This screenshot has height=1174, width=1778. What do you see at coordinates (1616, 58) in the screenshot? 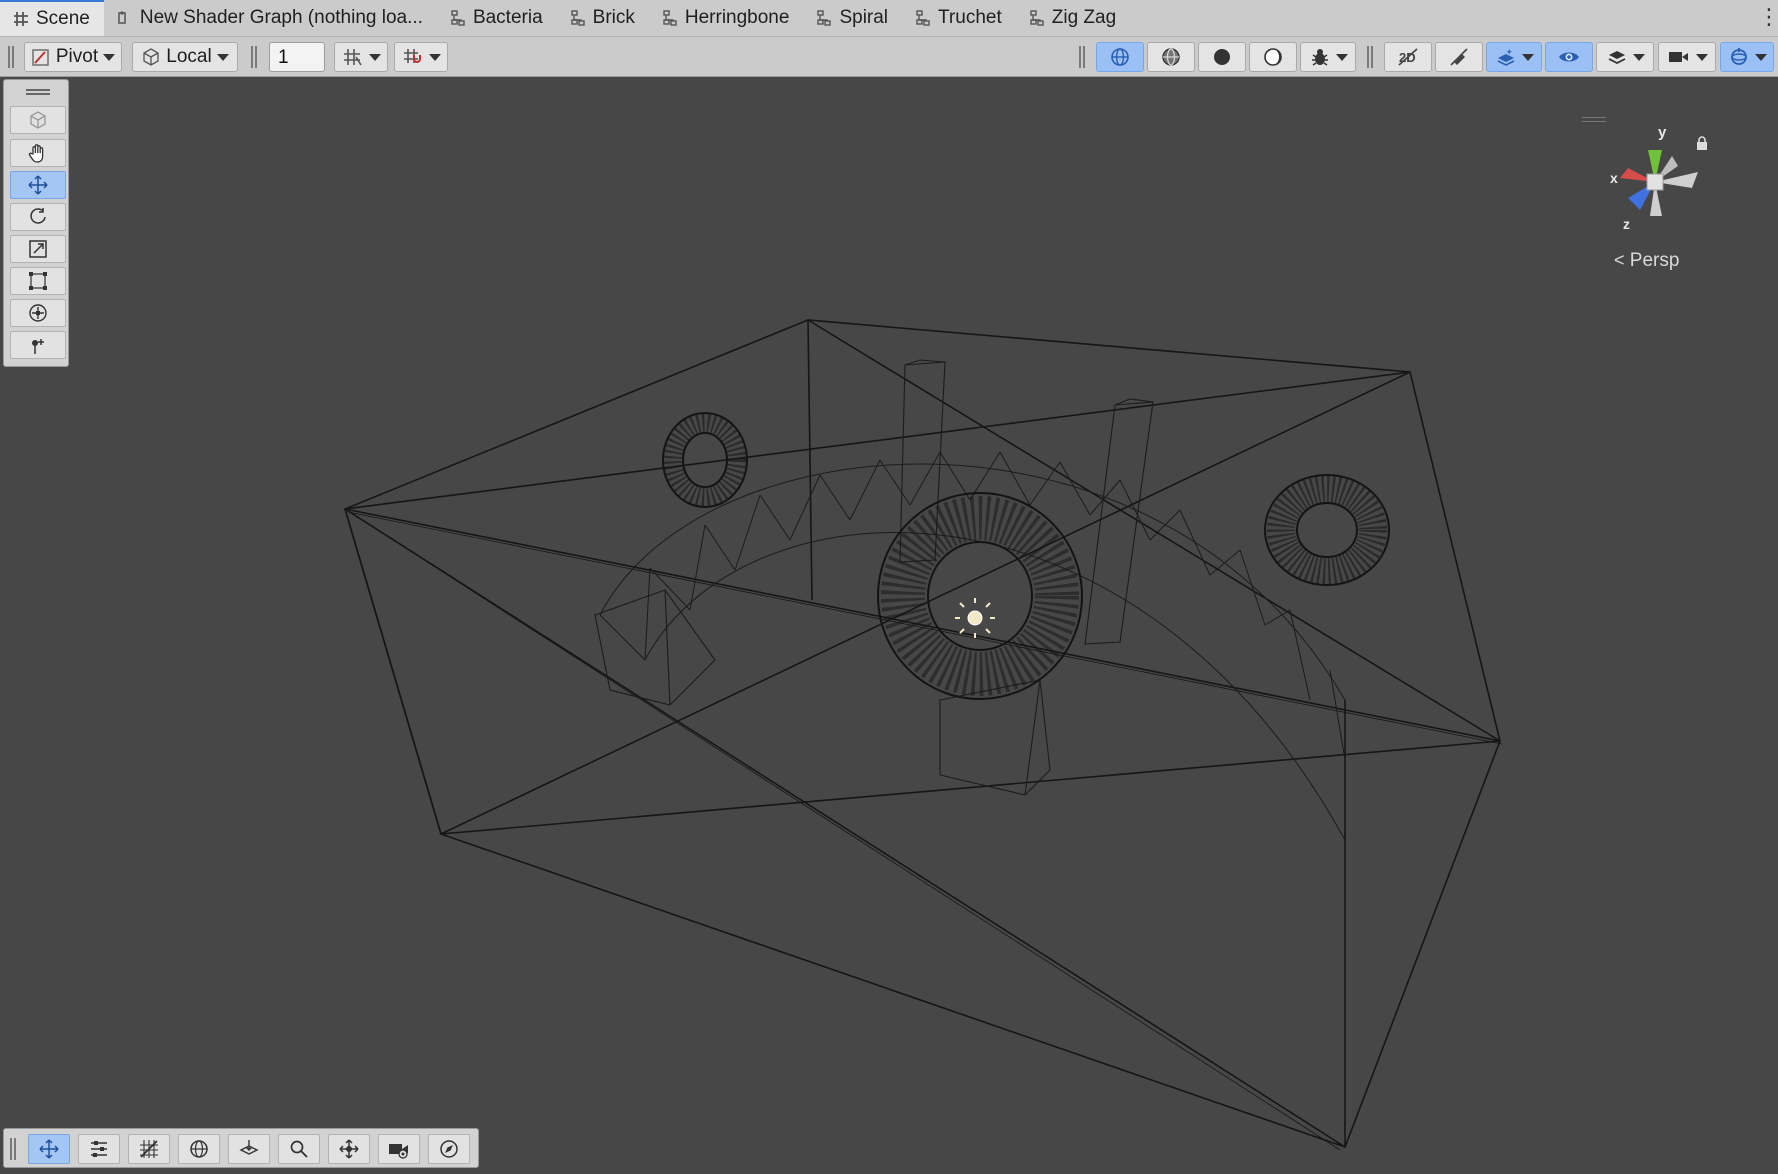
I see `layers-icon` at bounding box center [1616, 58].